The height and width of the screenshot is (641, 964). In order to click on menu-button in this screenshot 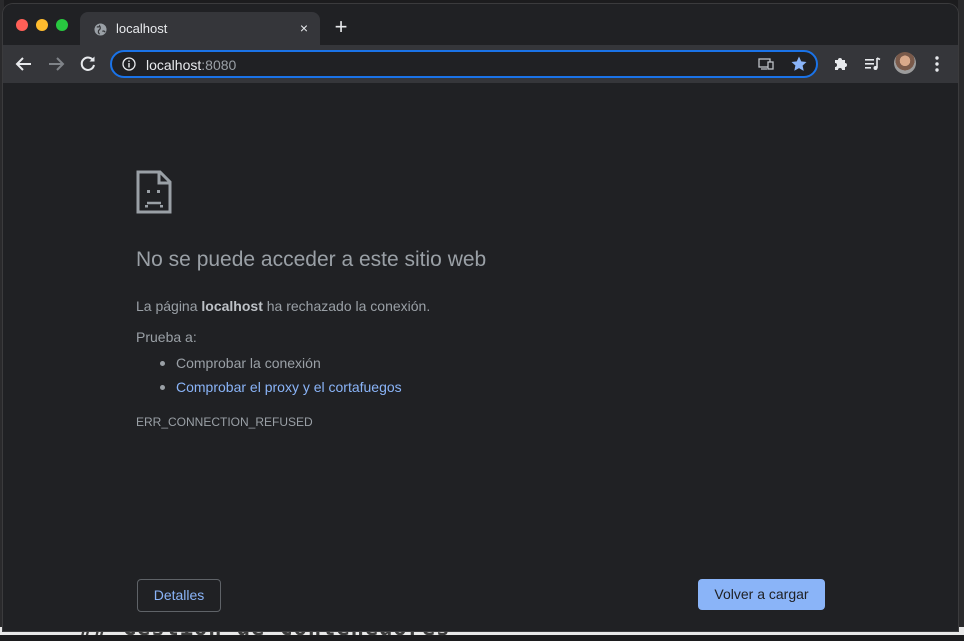, I will do `click(937, 64)`.